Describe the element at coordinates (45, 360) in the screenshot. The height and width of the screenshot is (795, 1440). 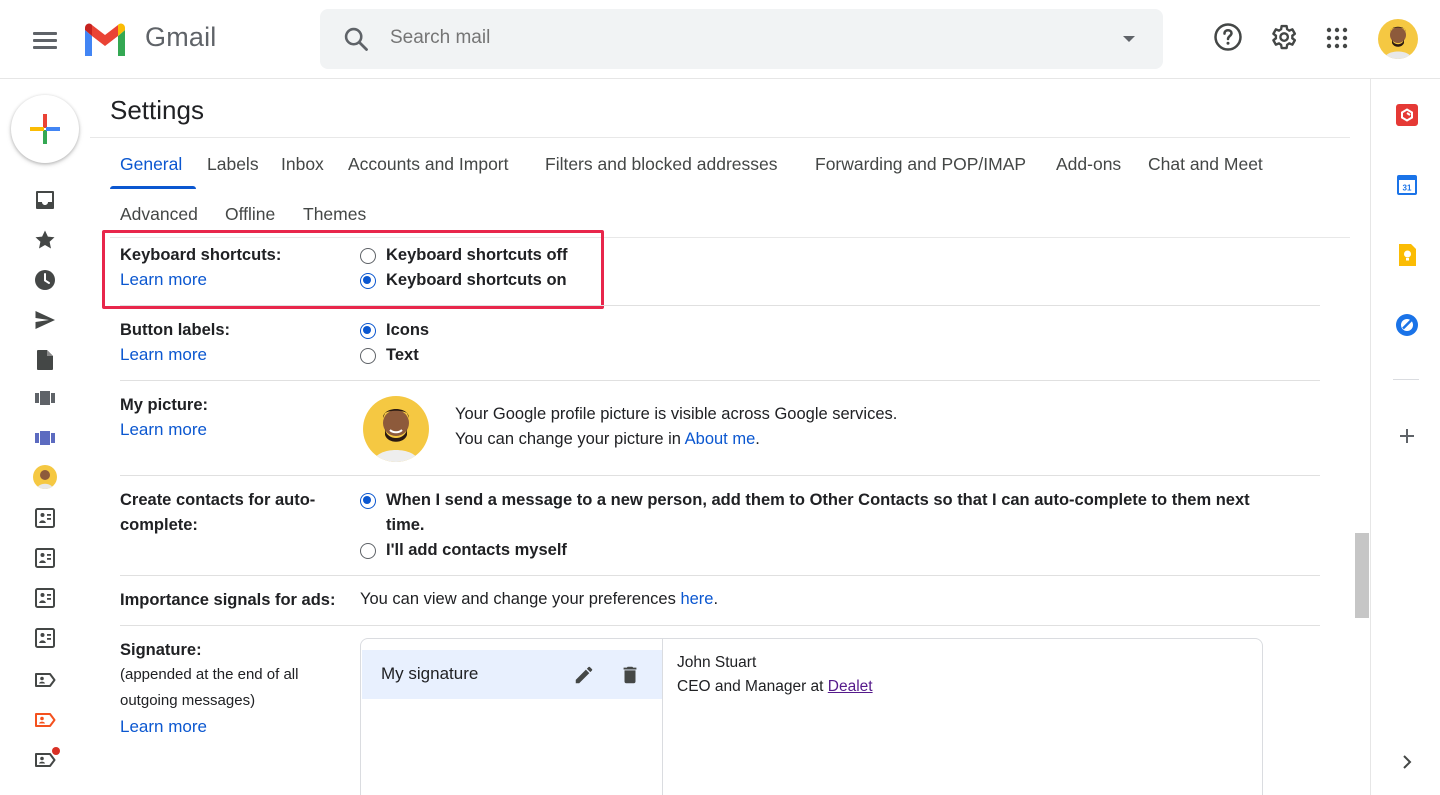
I see `draft-icon` at that location.